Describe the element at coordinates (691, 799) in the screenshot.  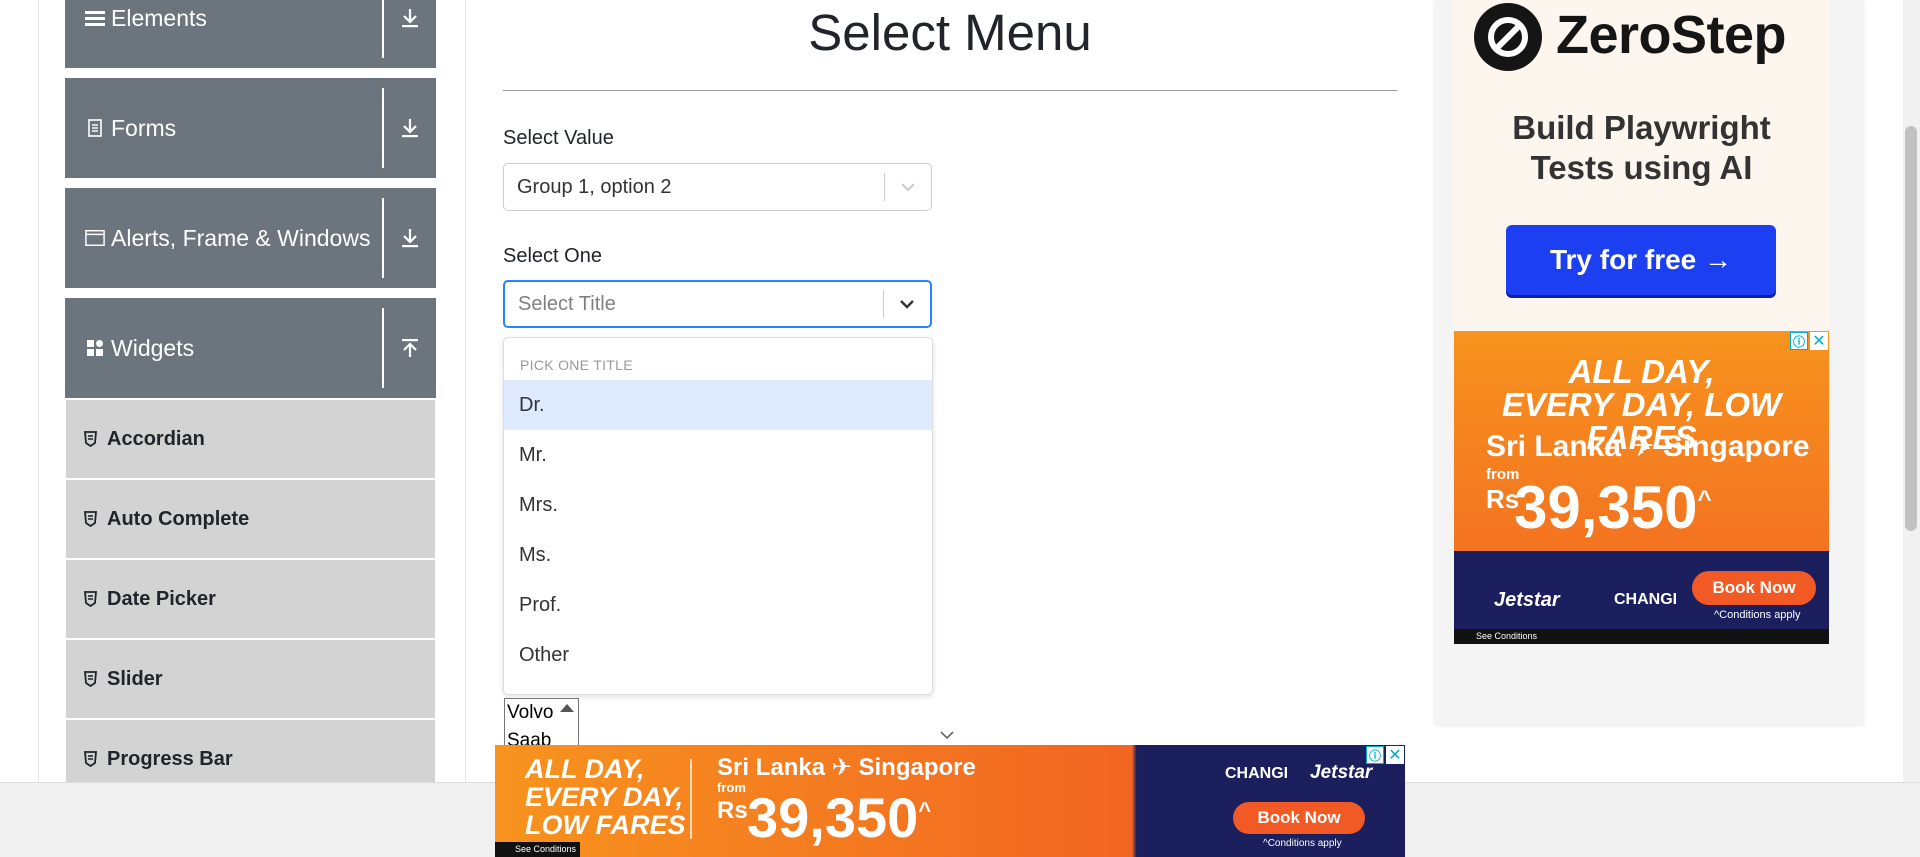
I see `ad-divider` at that location.